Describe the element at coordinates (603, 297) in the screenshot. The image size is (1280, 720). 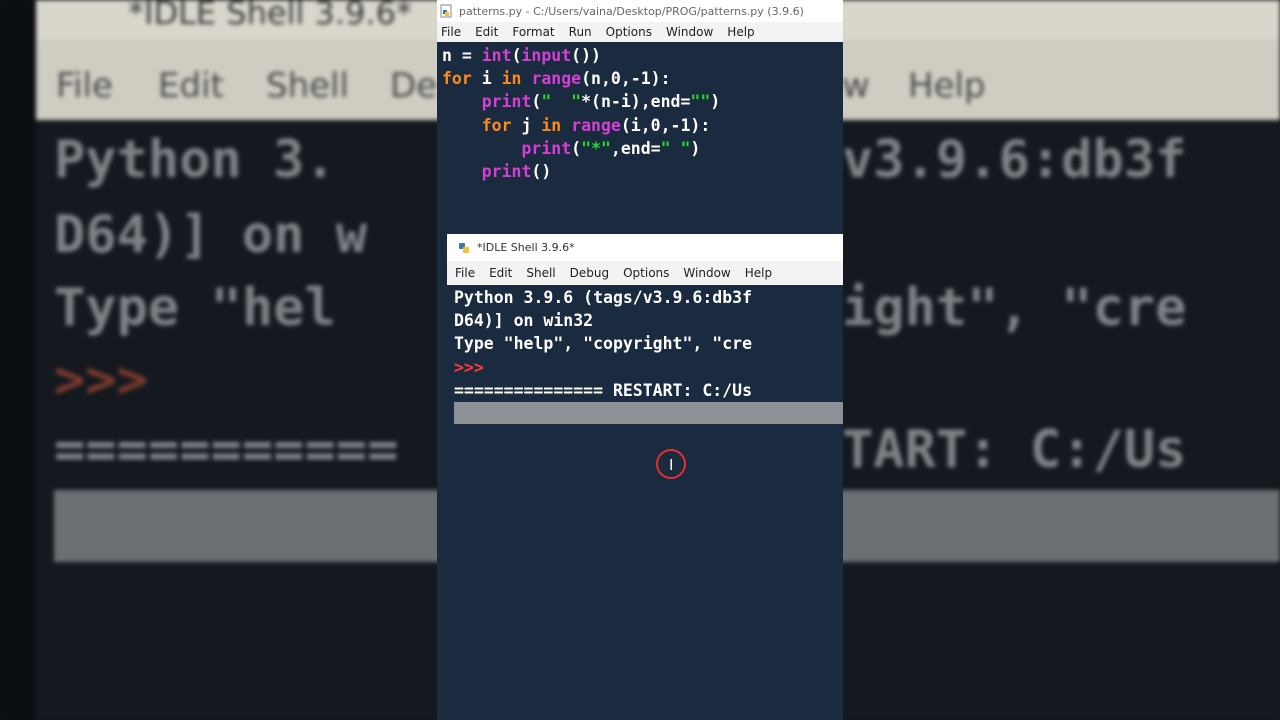
I see `shell-line: Python 3.9.6 (tags/v3.9.6:db3f` at that location.